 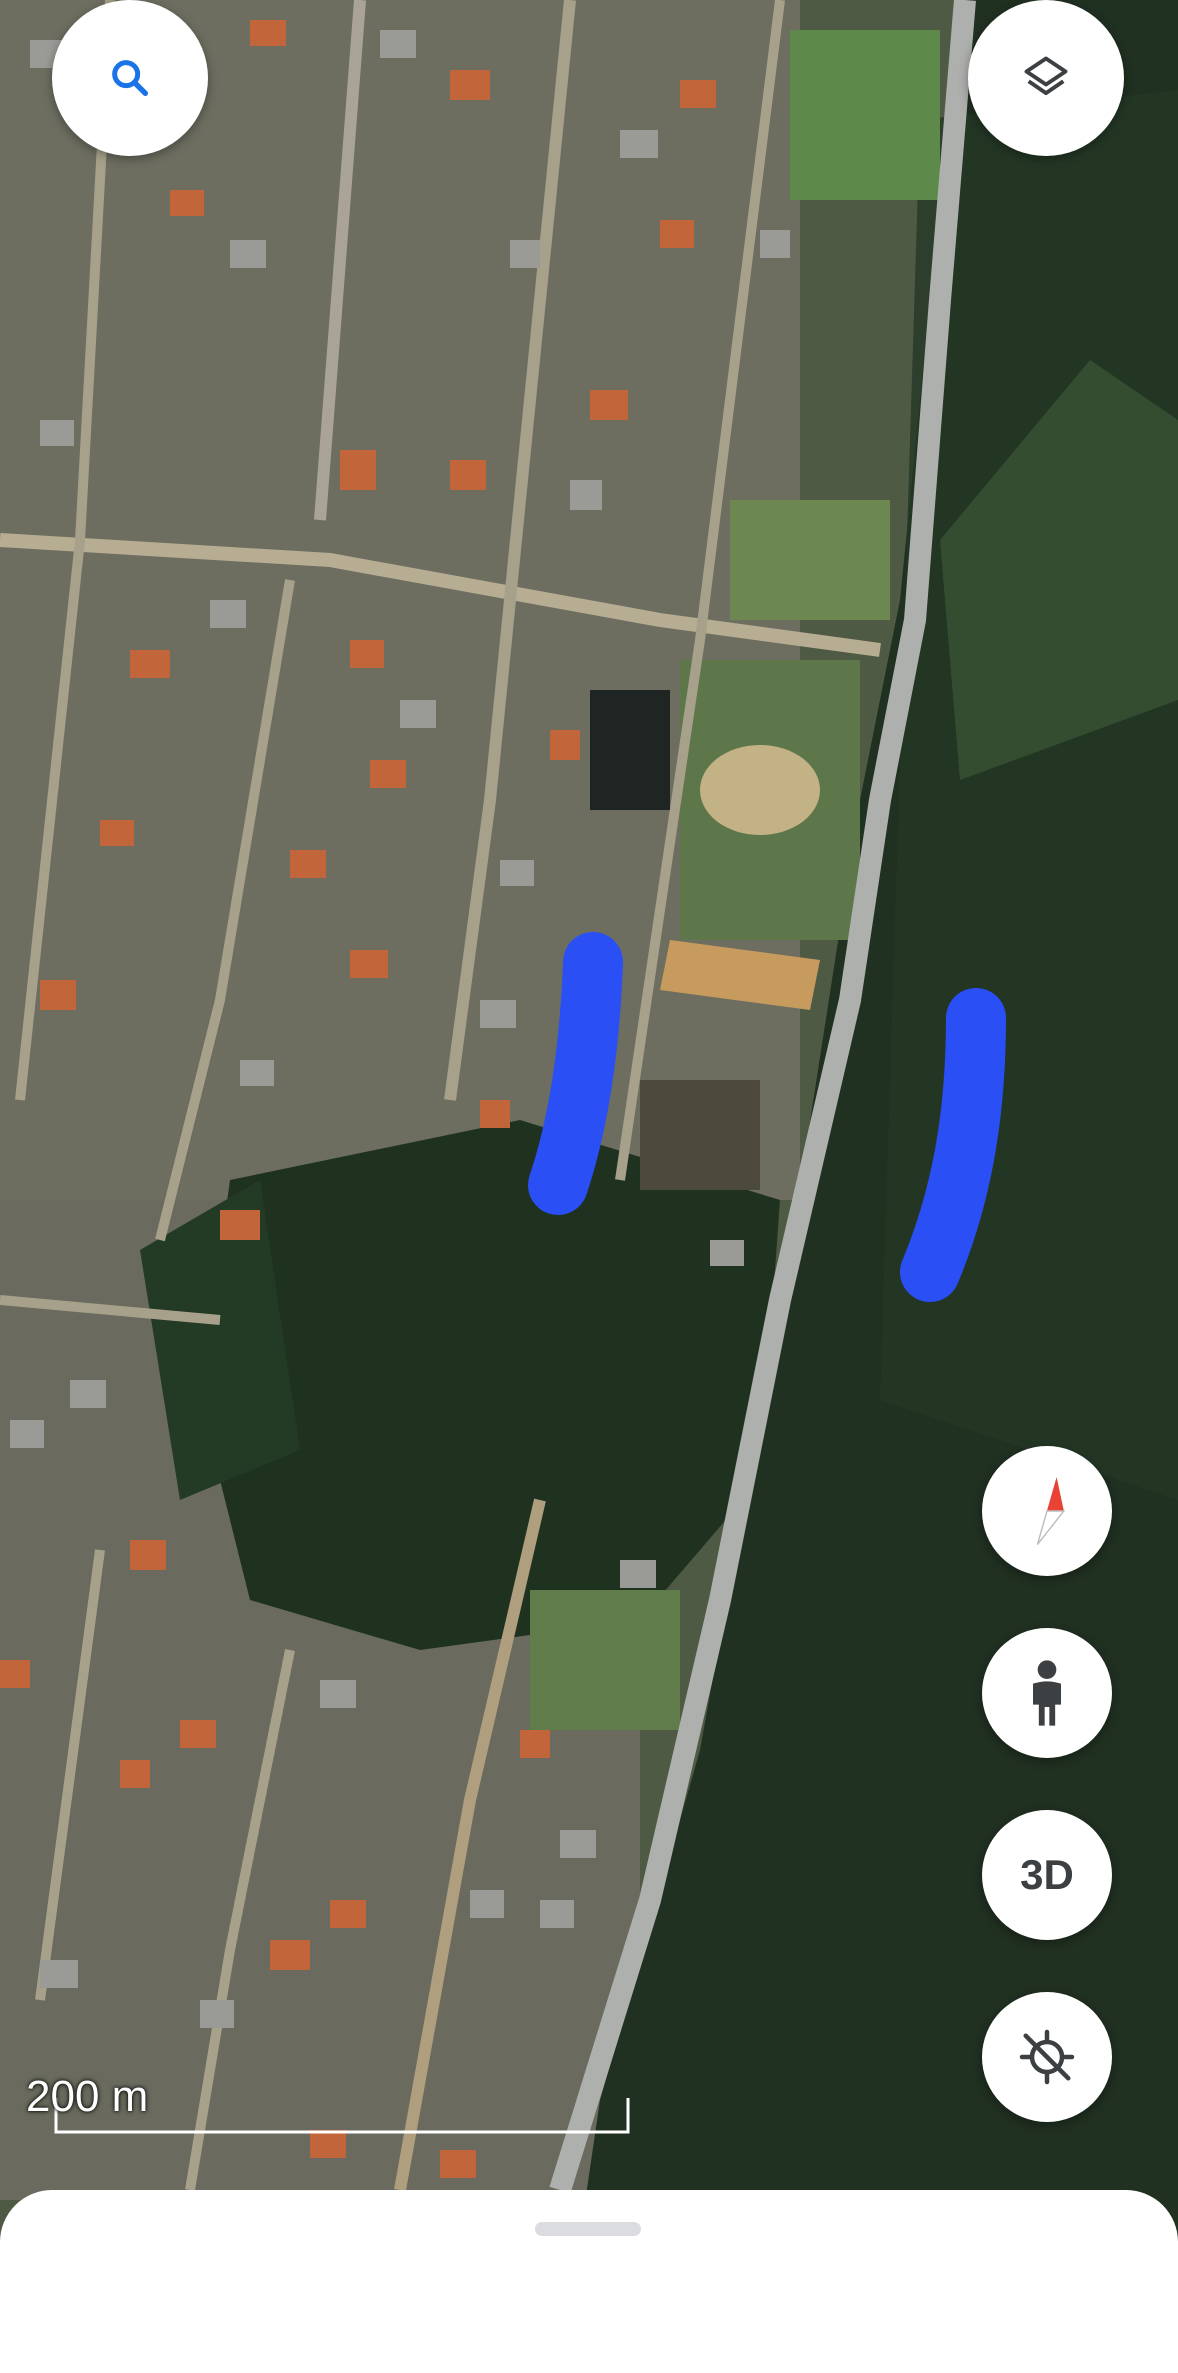 I want to click on layers-icon, so click(x=1046, y=76).